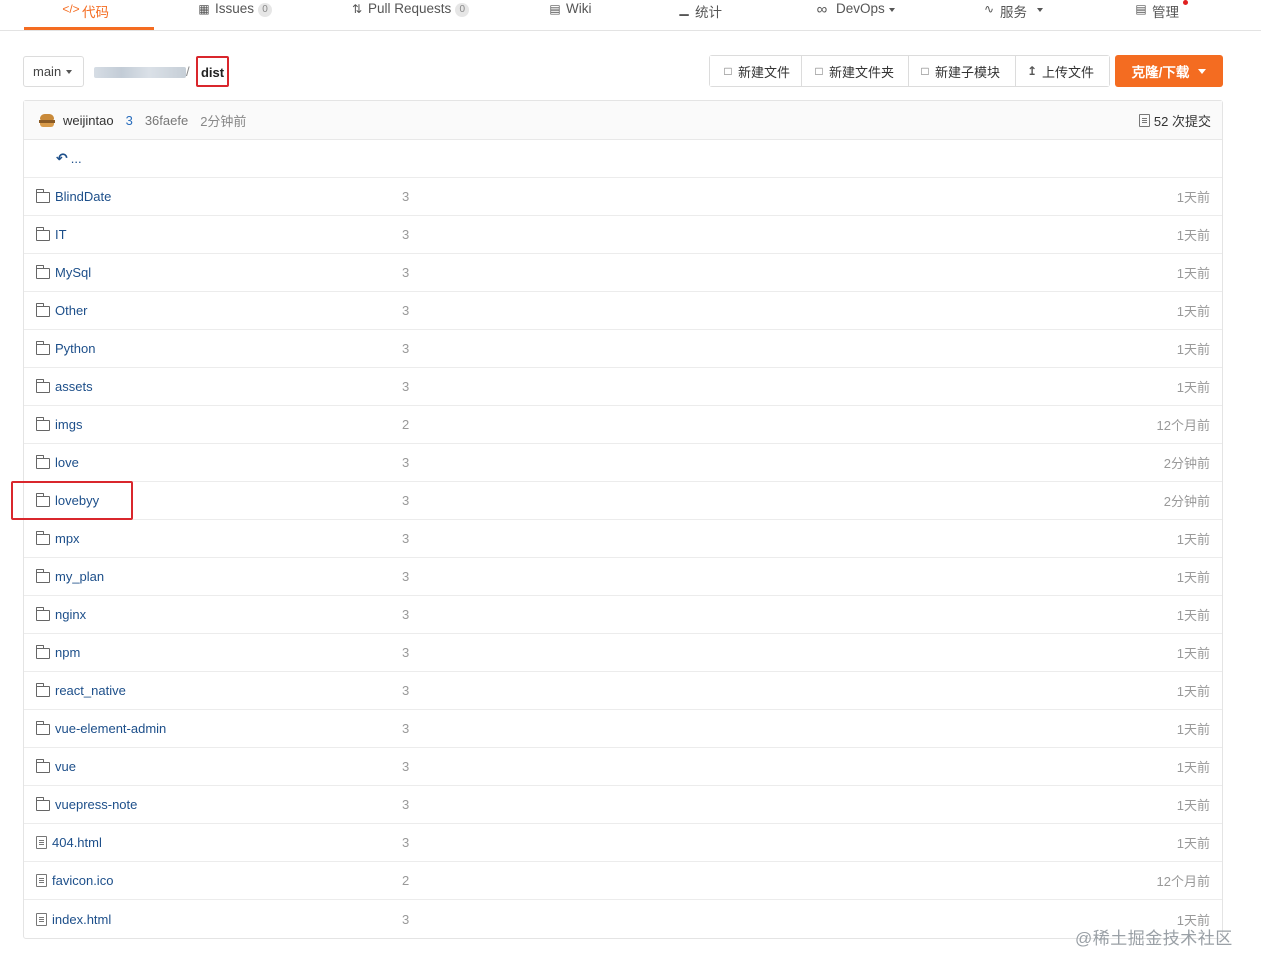 This screenshot has width=1261, height=971. What do you see at coordinates (1156, 15) in the screenshot?
I see `tab-manage: ▤ 管理` at bounding box center [1156, 15].